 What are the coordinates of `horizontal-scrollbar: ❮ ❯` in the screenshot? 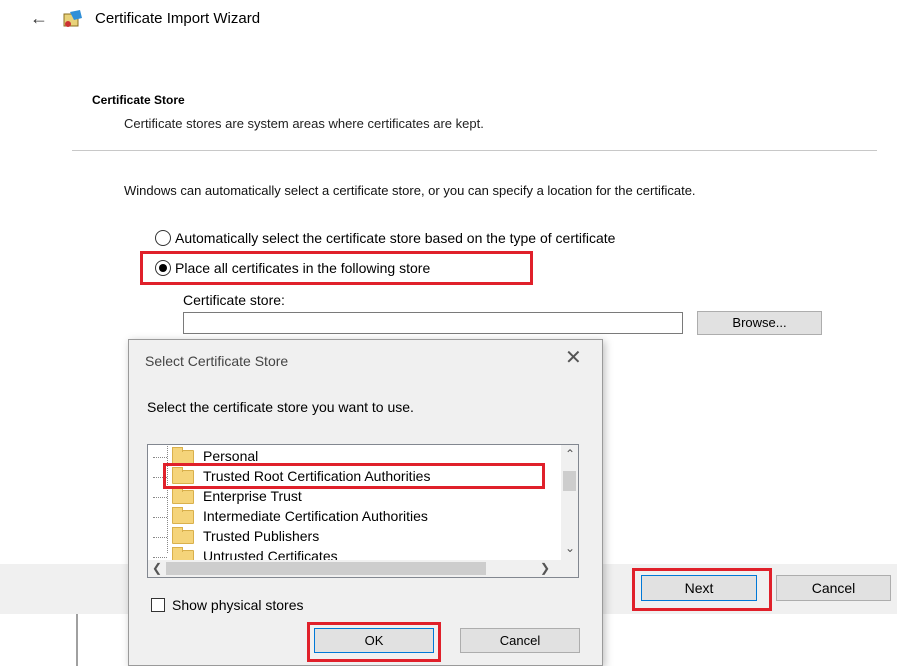 It's located at (355, 568).